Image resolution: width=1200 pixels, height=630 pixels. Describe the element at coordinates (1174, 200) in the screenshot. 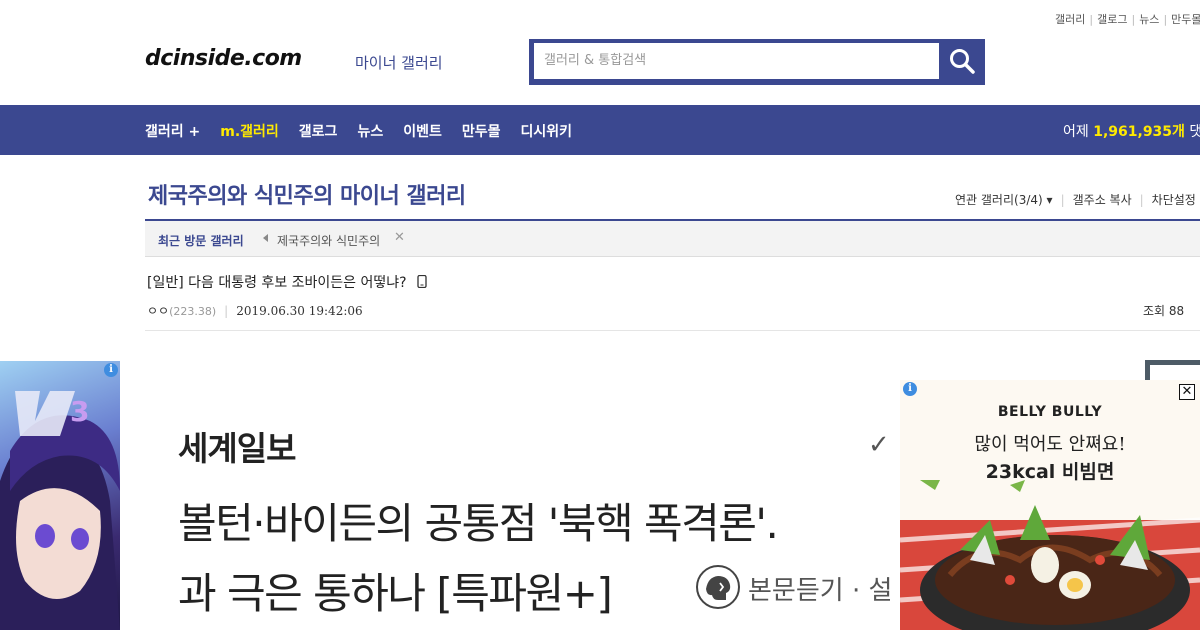

I see `block-settings-button: 차단설정` at that location.